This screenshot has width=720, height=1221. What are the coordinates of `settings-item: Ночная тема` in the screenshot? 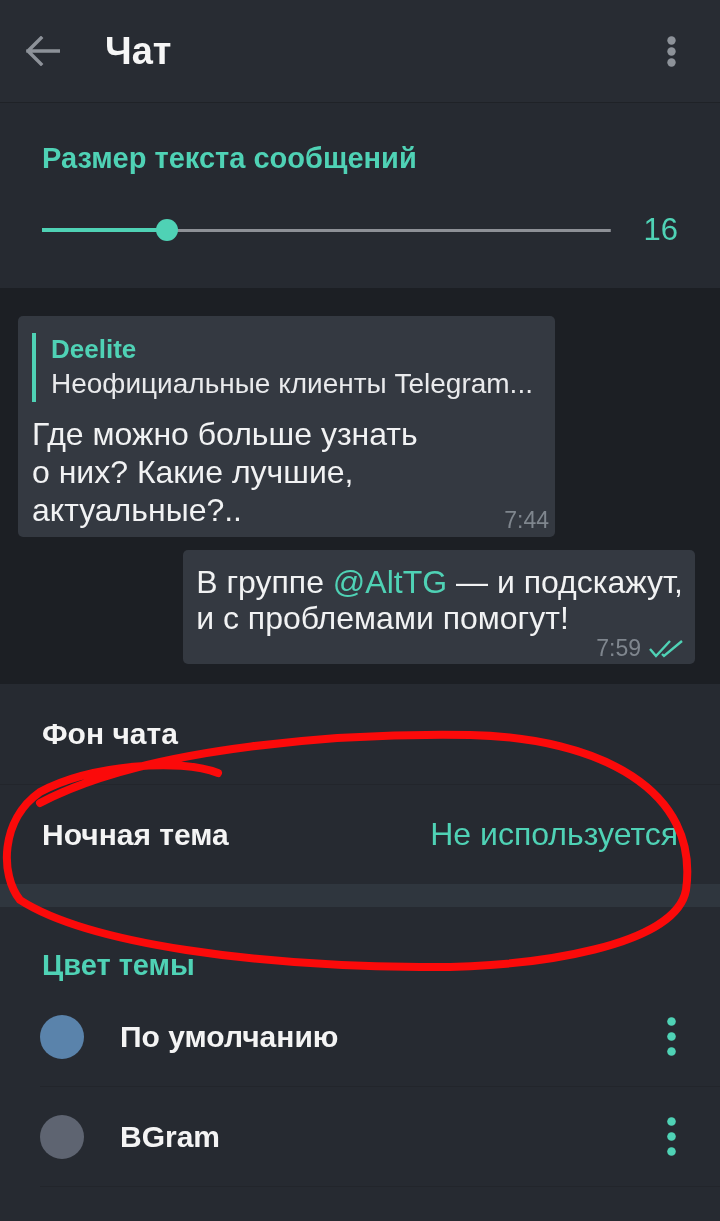 It's located at (135, 834).